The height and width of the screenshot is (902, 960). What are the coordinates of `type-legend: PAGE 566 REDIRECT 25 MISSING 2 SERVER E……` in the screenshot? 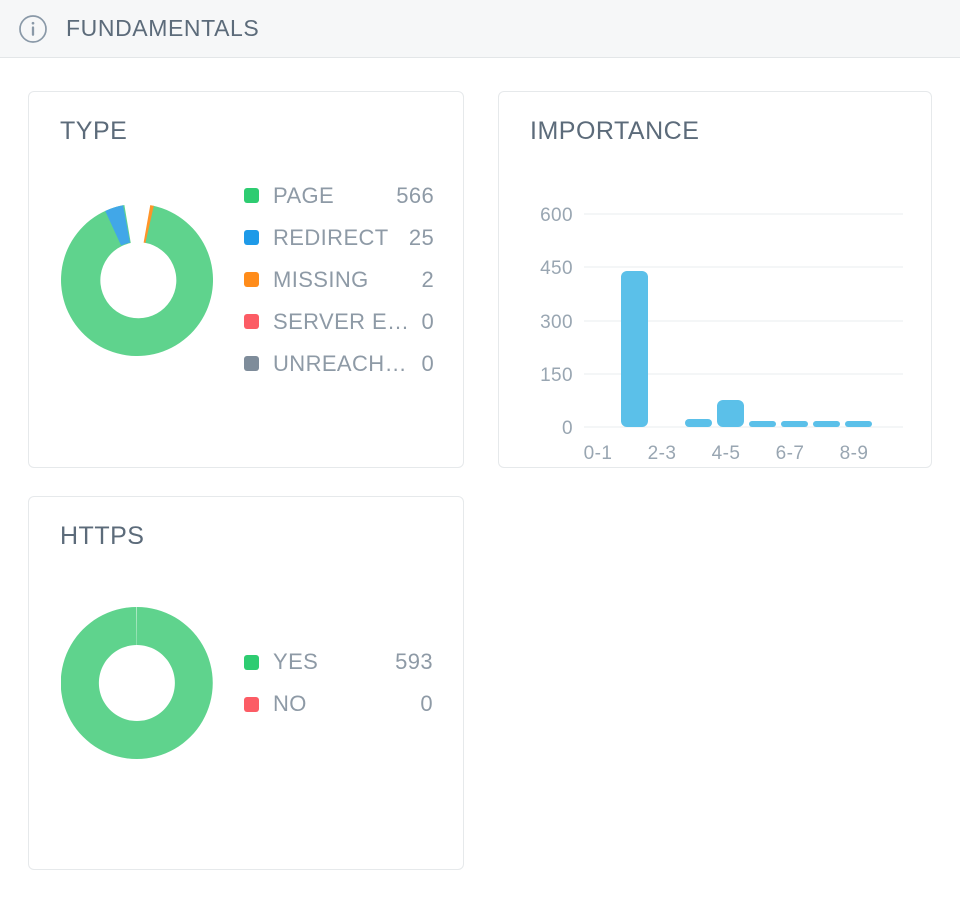 It's located at (354, 280).